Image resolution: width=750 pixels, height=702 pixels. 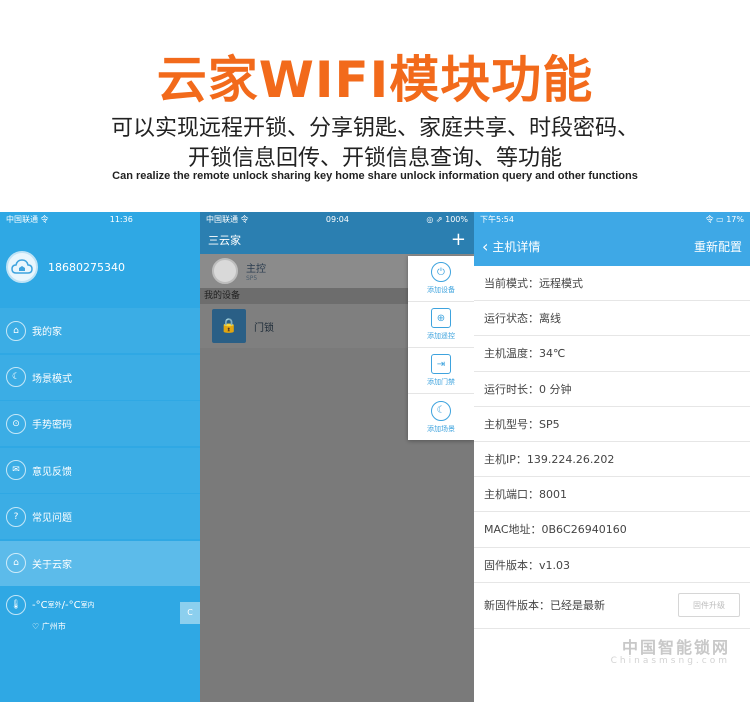 What do you see at coordinates (612, 246) in the screenshot?
I see `nav-bar: ‹ 主机详情 重新配置` at bounding box center [612, 246].